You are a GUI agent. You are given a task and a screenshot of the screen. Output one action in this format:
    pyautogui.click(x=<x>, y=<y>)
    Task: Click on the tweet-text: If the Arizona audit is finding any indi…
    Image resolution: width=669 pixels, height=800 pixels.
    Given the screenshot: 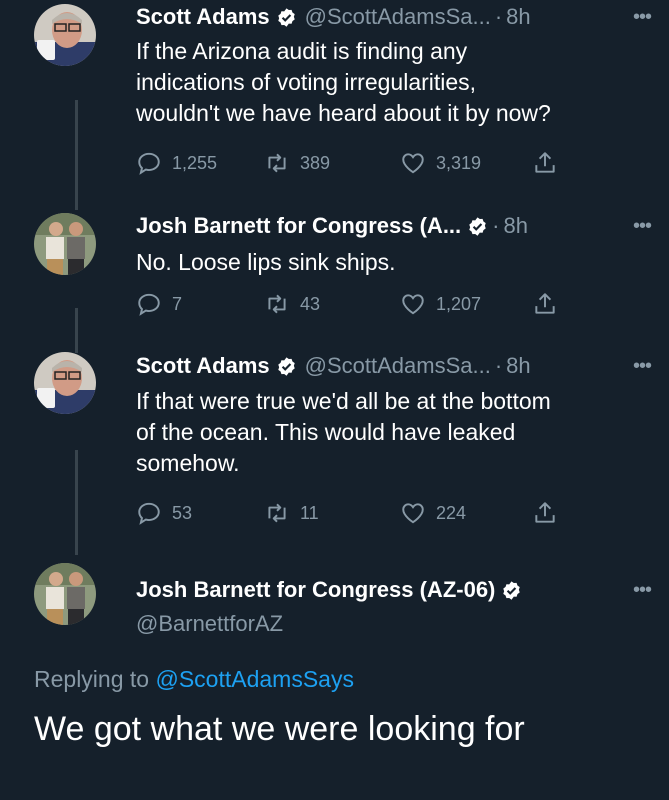 What is the action you would take?
    pyautogui.click(x=387, y=82)
    